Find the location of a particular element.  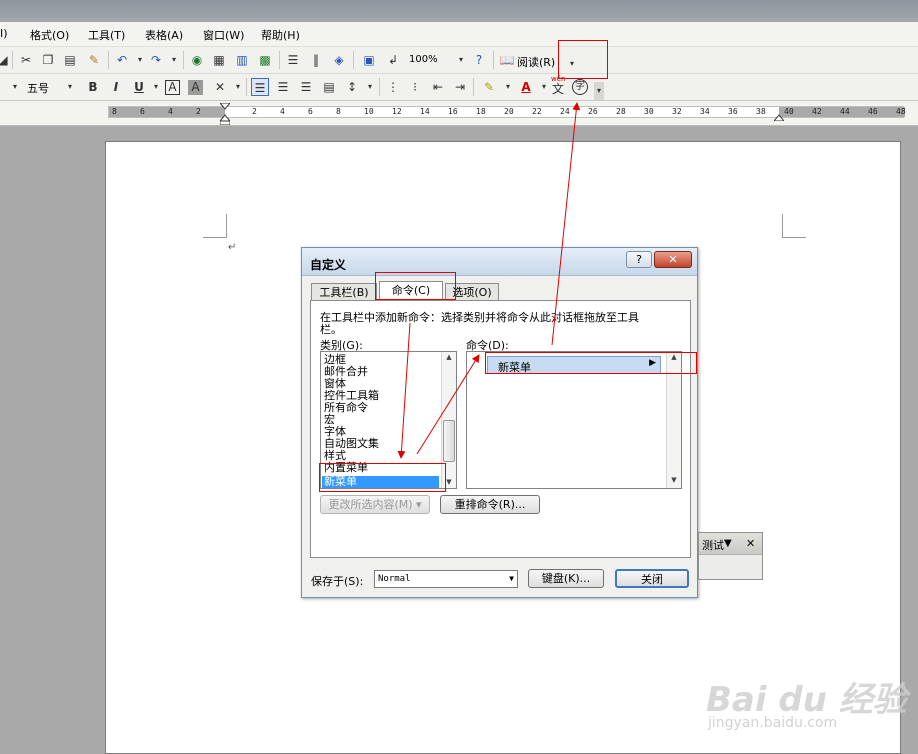

help-icon: ? is located at coordinates (479, 60).